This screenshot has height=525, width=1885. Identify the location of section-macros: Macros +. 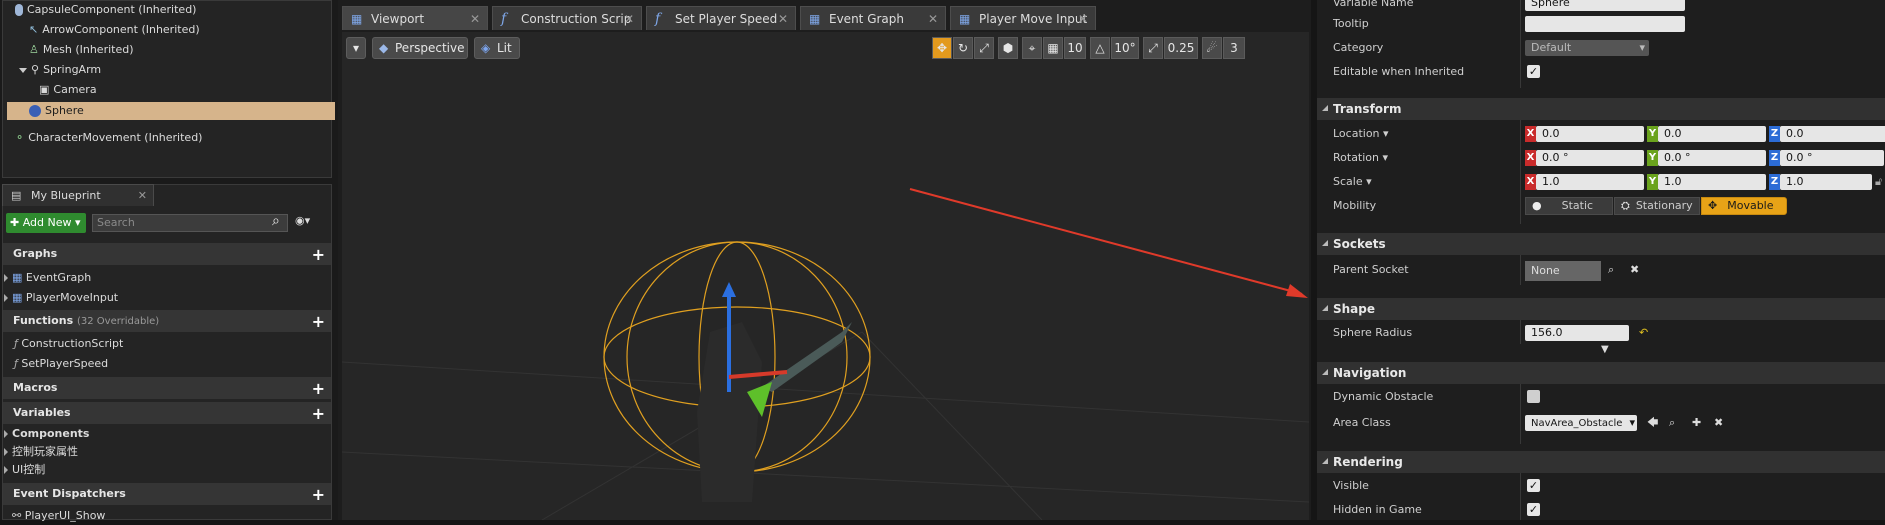
(167, 388).